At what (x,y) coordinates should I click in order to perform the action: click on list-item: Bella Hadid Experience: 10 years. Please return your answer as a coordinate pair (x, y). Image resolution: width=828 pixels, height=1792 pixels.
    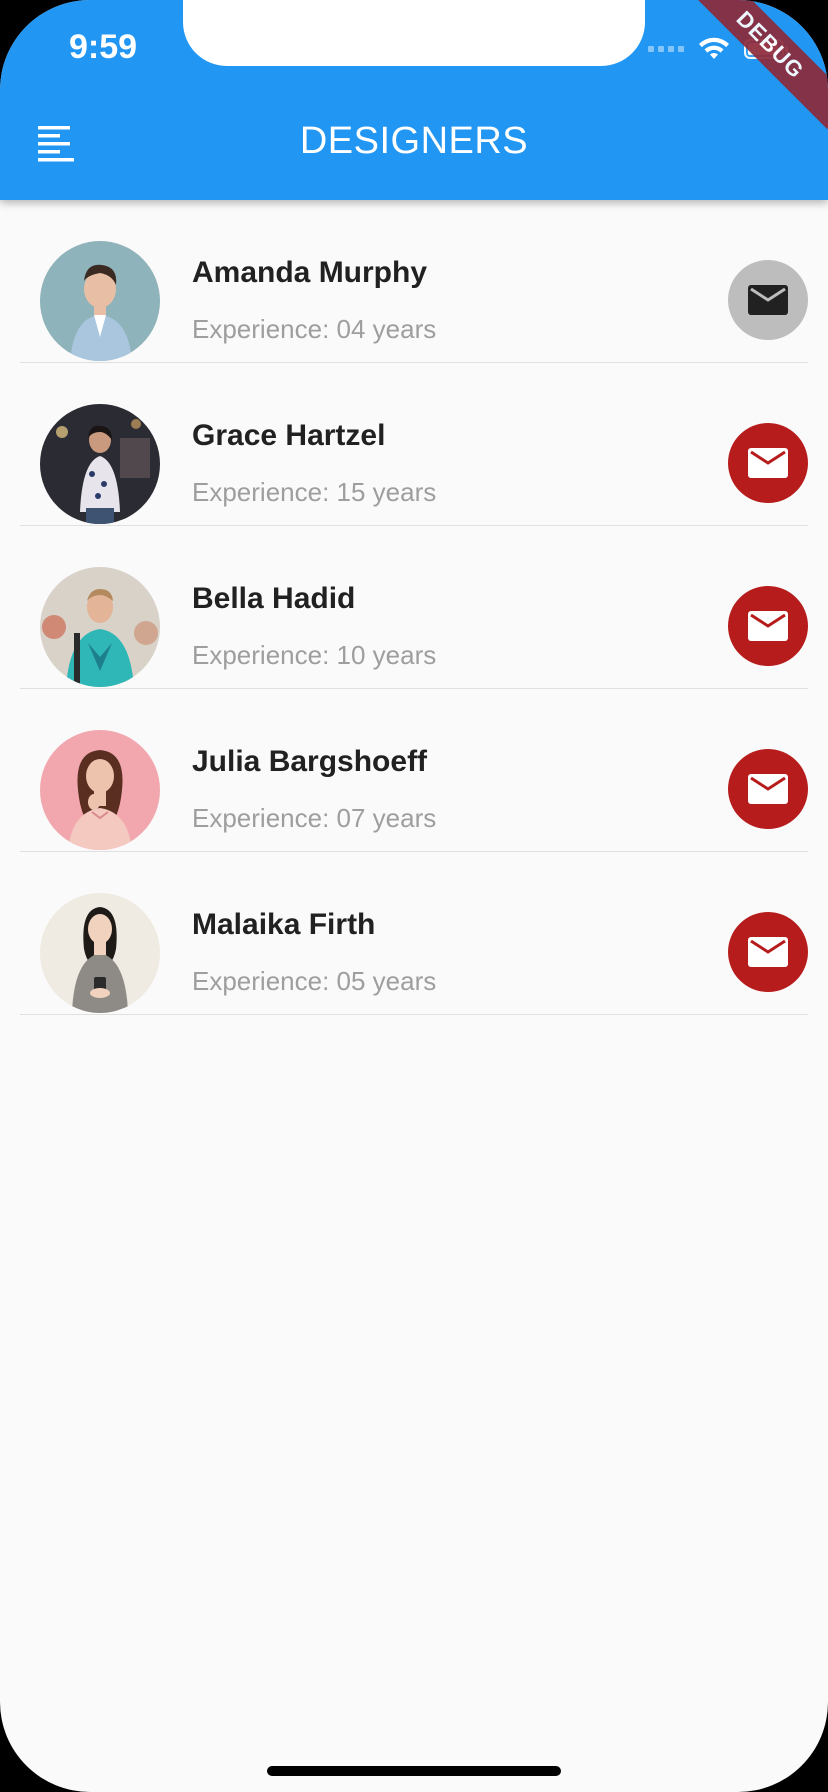
    Looking at the image, I should click on (414, 607).